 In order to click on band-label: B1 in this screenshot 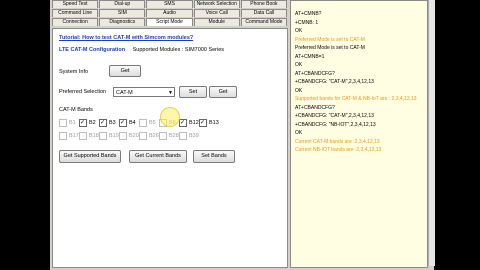, I will do `click(72, 123)`.